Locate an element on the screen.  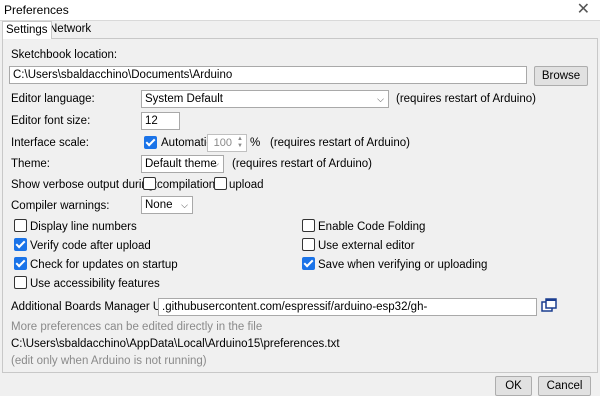
accessibility-label: Use accessibility features is located at coordinates (95, 284).